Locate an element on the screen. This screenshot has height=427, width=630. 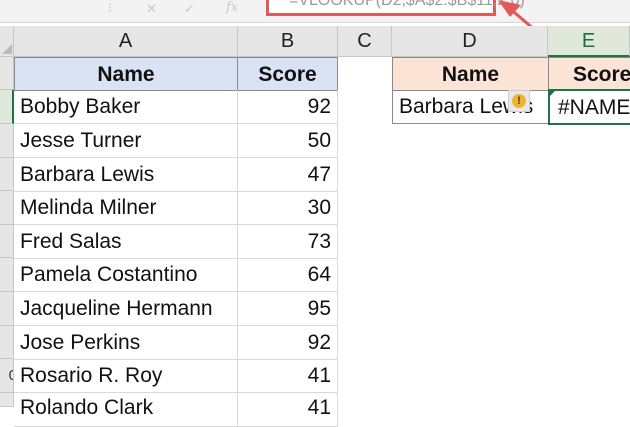
warning-icon: ! is located at coordinates (519, 101).